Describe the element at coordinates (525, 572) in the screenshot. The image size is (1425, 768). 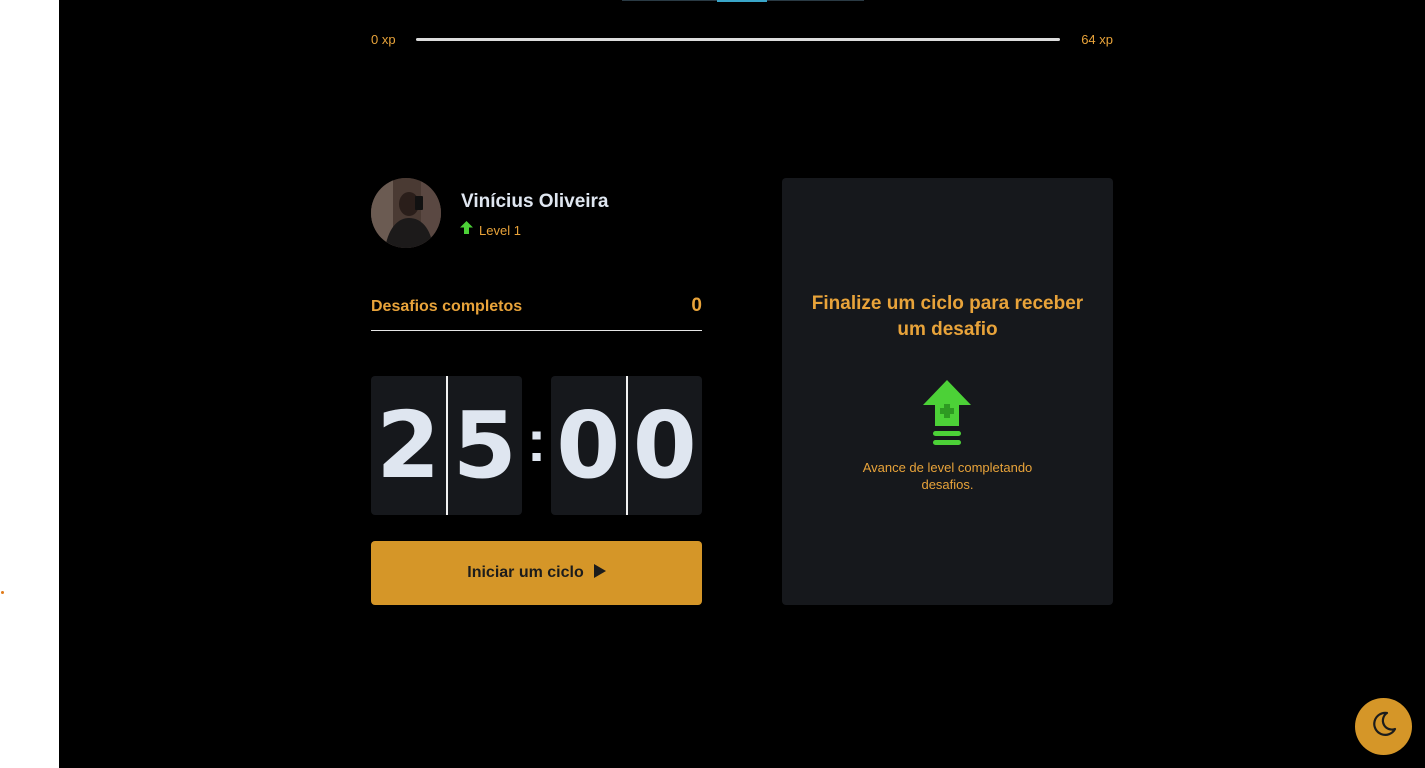
I see `start-cycle-label: Iniciar um ciclo` at that location.